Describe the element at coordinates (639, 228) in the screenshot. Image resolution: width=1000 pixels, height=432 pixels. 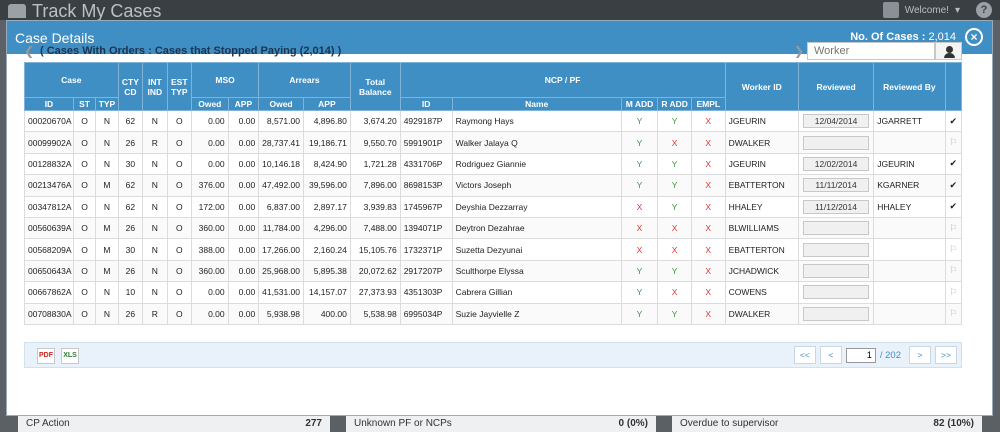
I see `cell-m-add: X` at that location.